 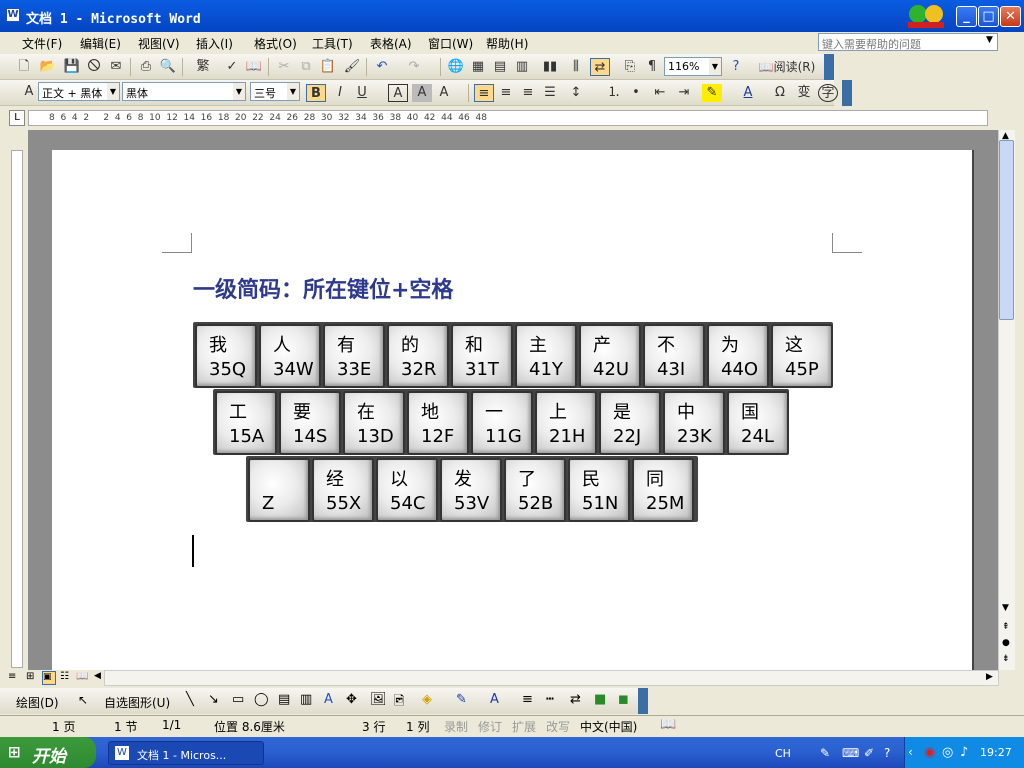 I want to click on shadow-style-icon: ■, so click(x=600, y=699).